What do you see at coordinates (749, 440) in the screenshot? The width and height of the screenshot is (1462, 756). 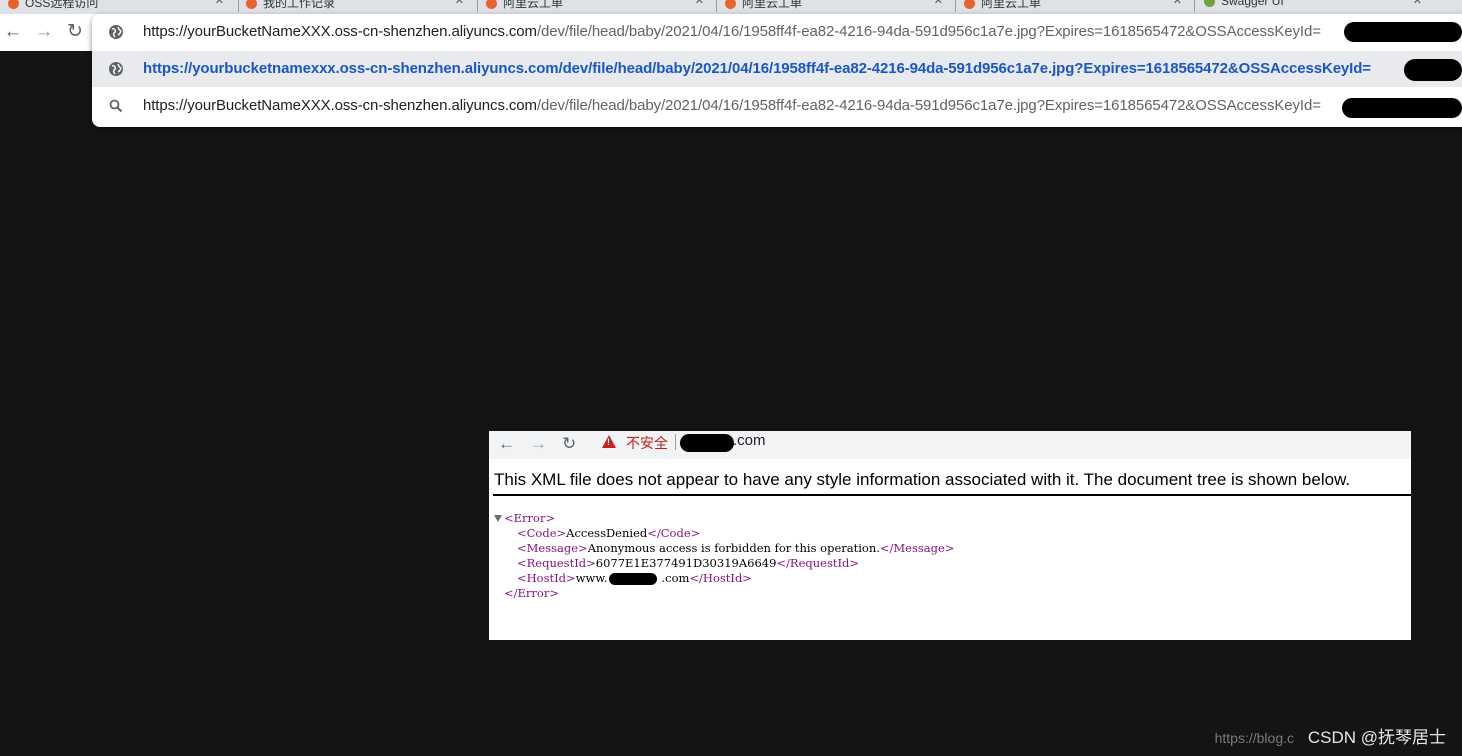 I see `address-bar-url: .com` at bounding box center [749, 440].